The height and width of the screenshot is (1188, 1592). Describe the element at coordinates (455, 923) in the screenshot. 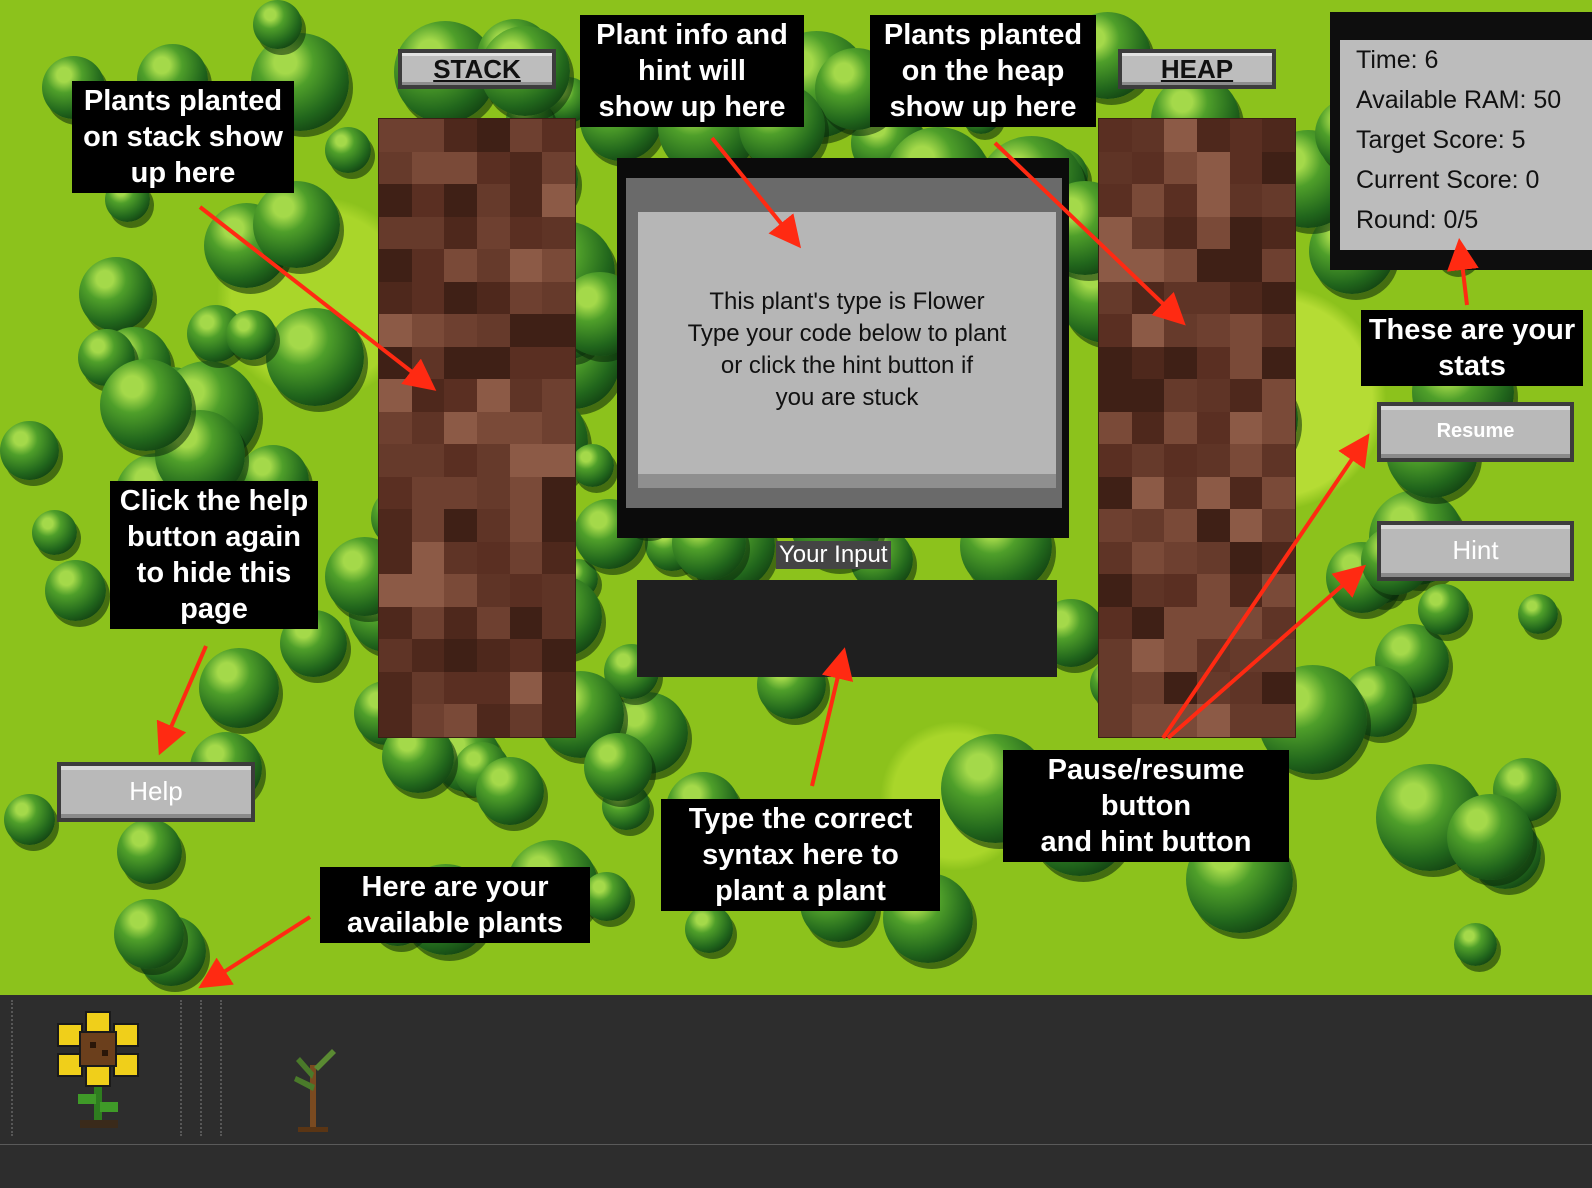

I see `callout-line: available plants` at that location.